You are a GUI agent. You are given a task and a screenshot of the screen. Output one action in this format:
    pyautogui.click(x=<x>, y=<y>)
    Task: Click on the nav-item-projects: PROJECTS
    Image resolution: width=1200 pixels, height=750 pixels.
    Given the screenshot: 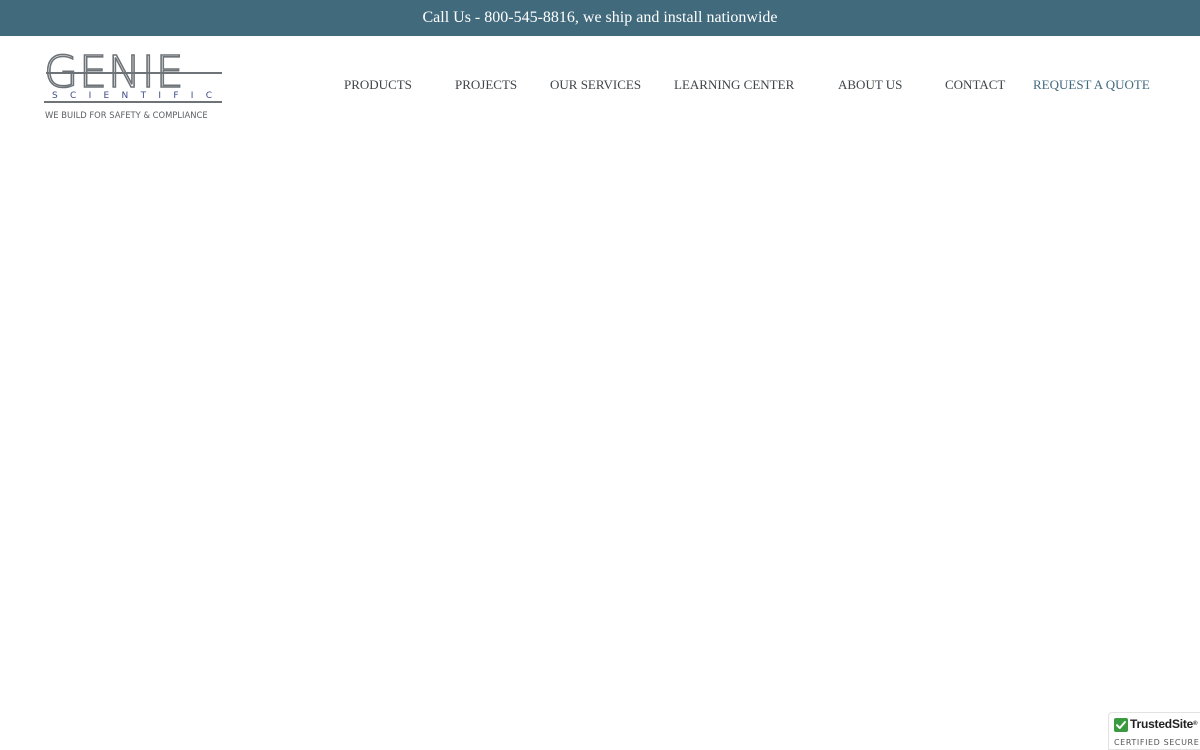 What is the action you would take?
    pyautogui.click(x=486, y=85)
    